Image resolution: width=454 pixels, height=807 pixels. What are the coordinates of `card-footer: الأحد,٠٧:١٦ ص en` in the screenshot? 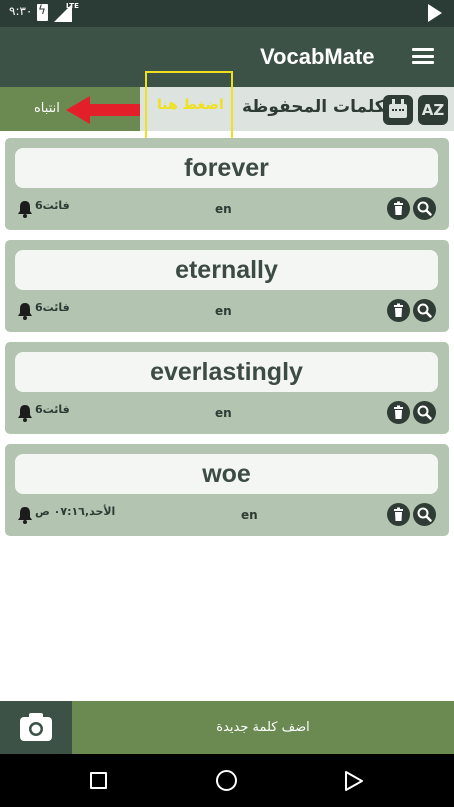 It's located at (227, 515).